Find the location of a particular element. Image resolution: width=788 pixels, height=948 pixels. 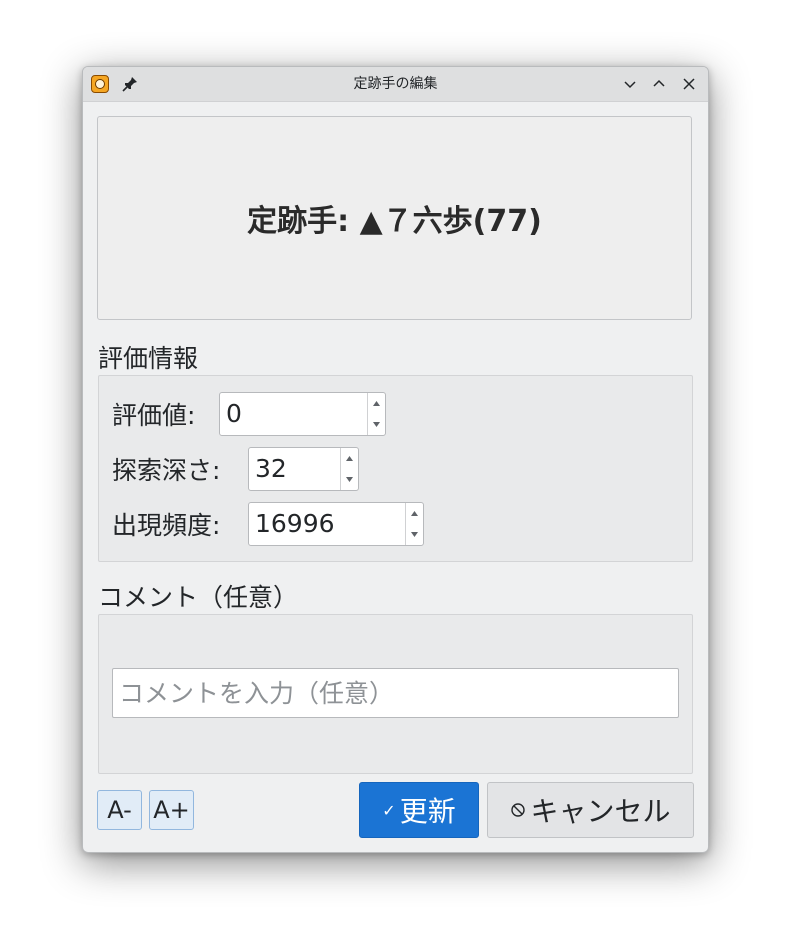

evaluation-value-label: 評価値: is located at coordinates (154, 415).